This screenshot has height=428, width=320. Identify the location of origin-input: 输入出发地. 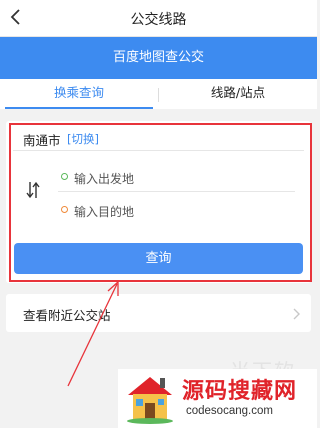
(104, 178).